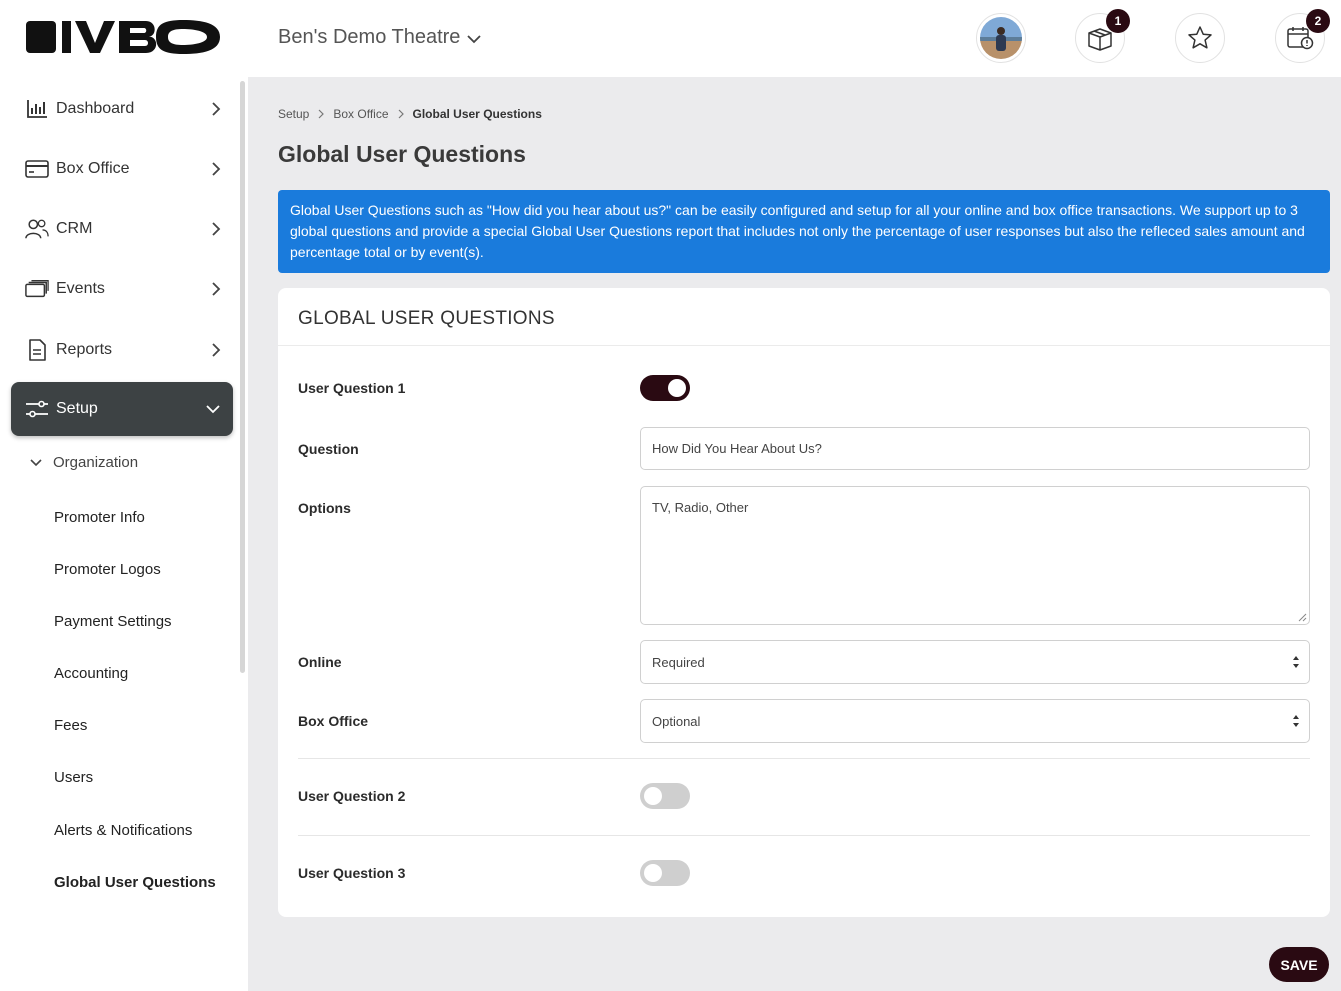 This screenshot has height=991, width=1341. Describe the element at coordinates (676, 721) in the screenshot. I see `box-office-select-value: Optional` at that location.